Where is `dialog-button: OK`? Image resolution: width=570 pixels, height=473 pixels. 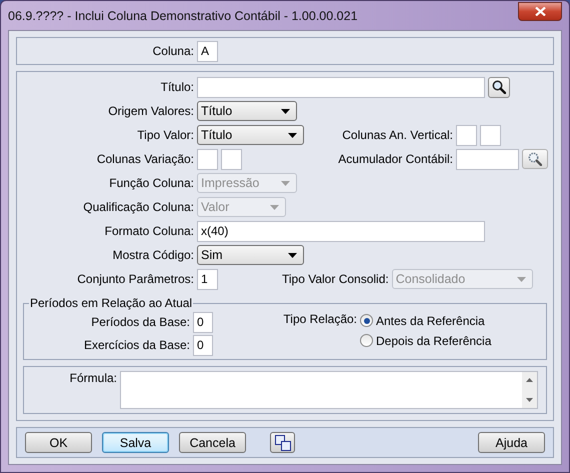
dialog-button: OK is located at coordinates (58, 442).